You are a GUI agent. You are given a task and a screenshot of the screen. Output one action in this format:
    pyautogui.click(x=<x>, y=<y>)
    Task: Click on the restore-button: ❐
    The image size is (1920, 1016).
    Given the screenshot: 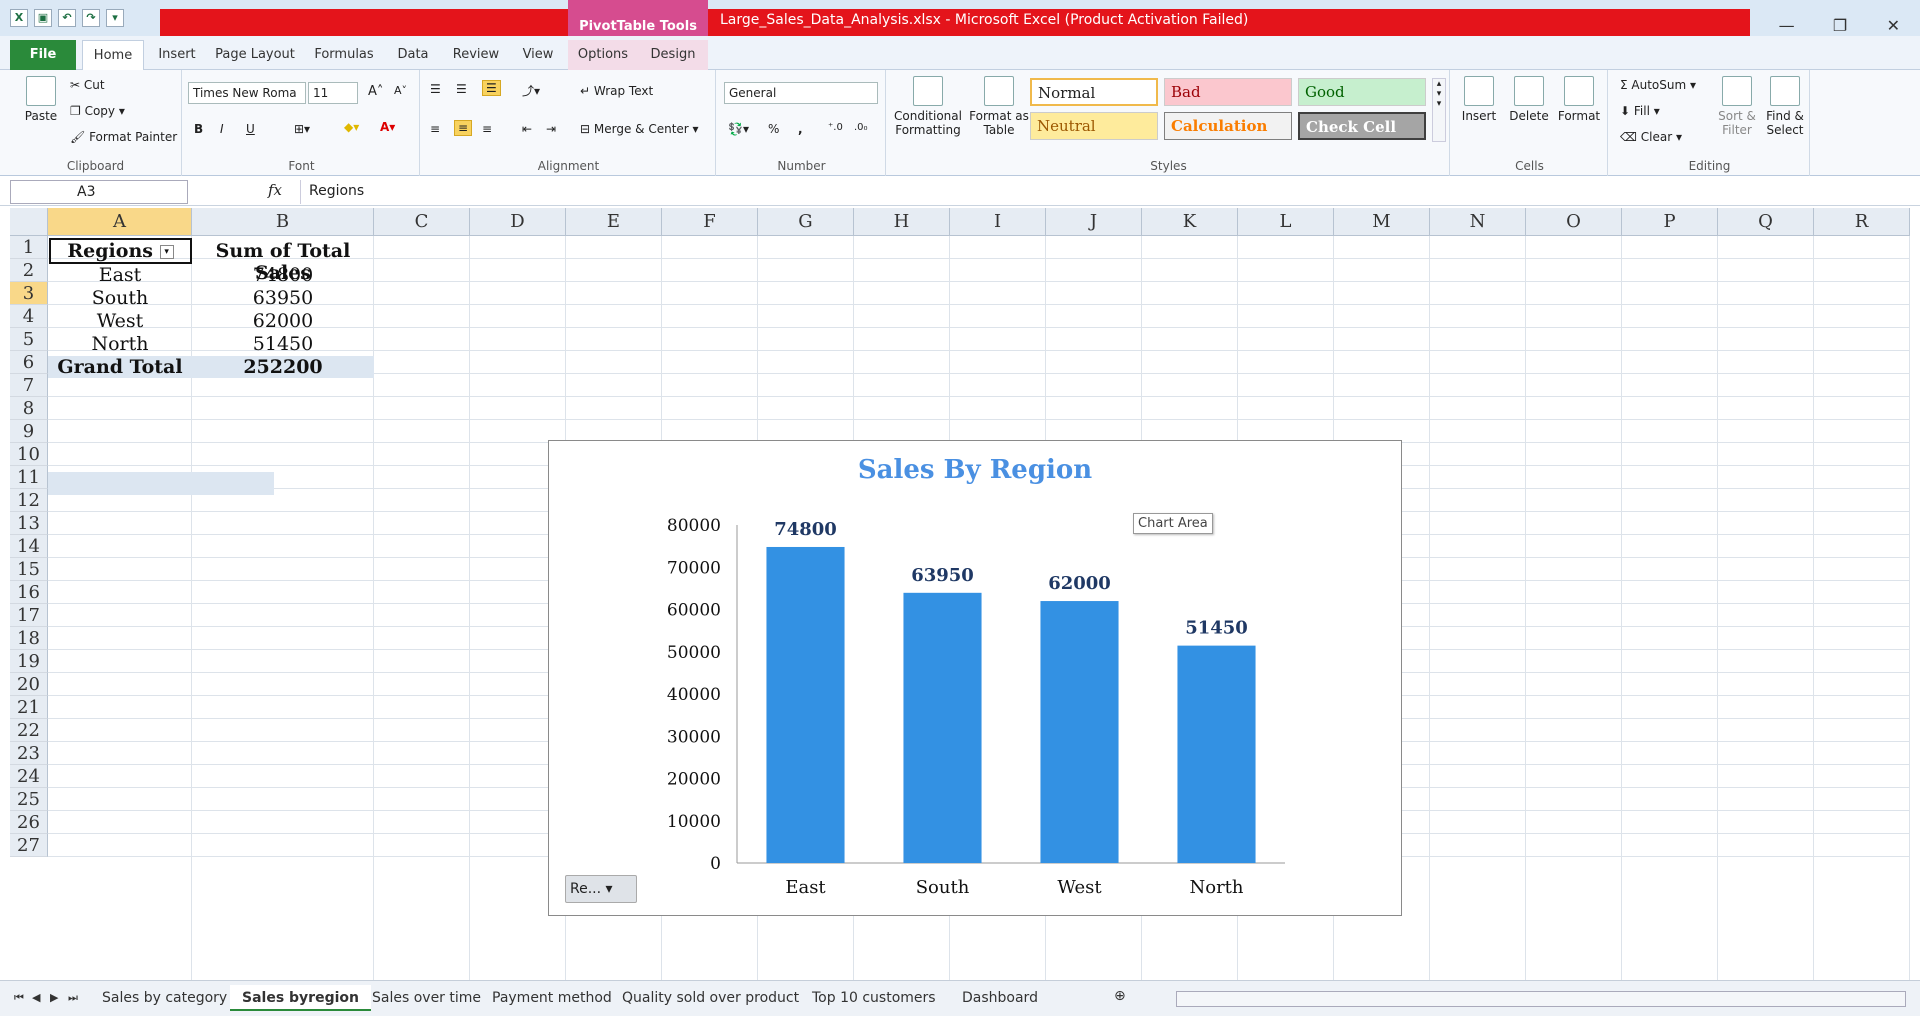 What is the action you would take?
    pyautogui.click(x=1839, y=18)
    